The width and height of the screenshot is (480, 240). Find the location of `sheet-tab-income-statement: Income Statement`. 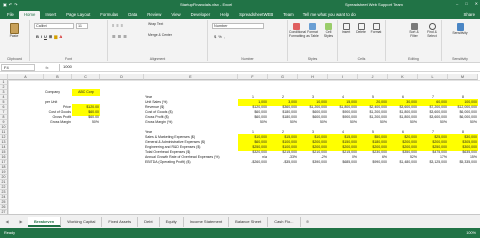

sheet-tab-income-statement: Income Statement is located at coordinates (207, 221).